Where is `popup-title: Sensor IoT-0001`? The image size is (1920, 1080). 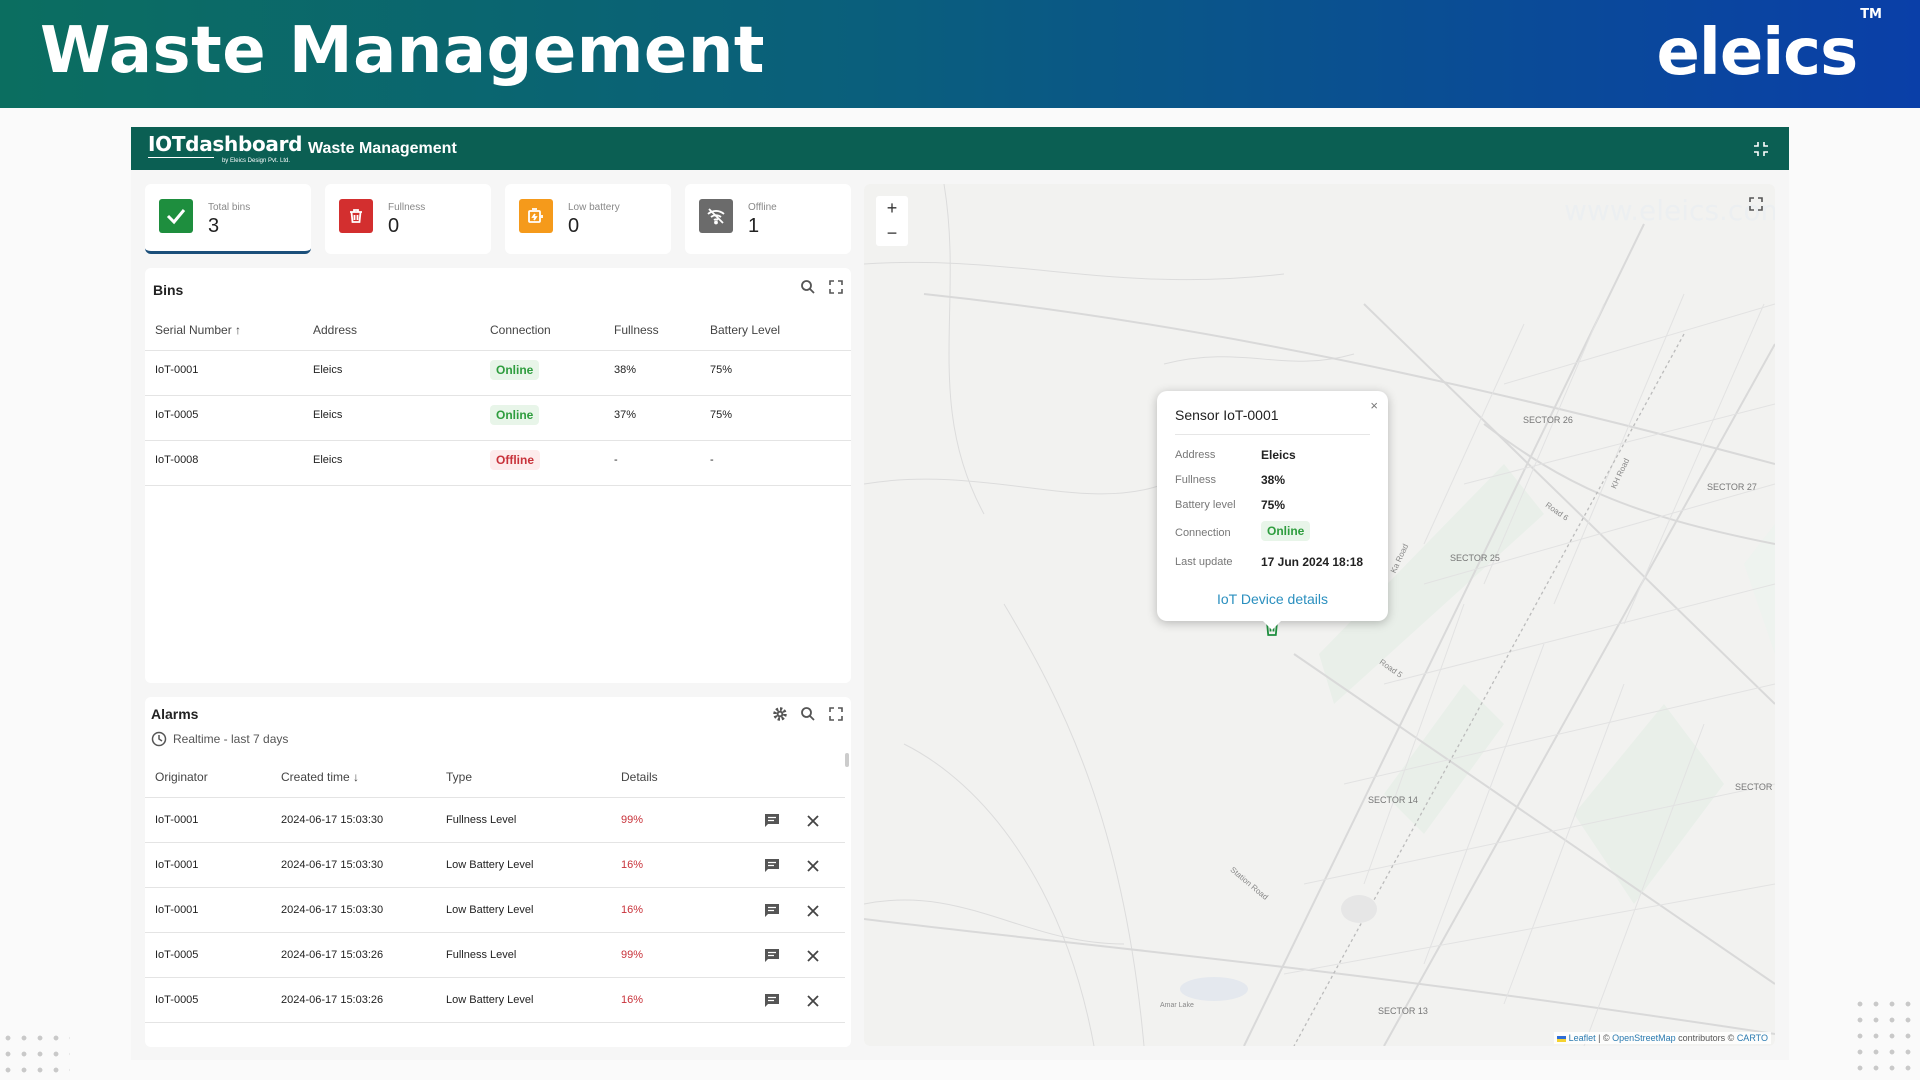
popup-title: Sensor IoT-0001 is located at coordinates (1227, 415).